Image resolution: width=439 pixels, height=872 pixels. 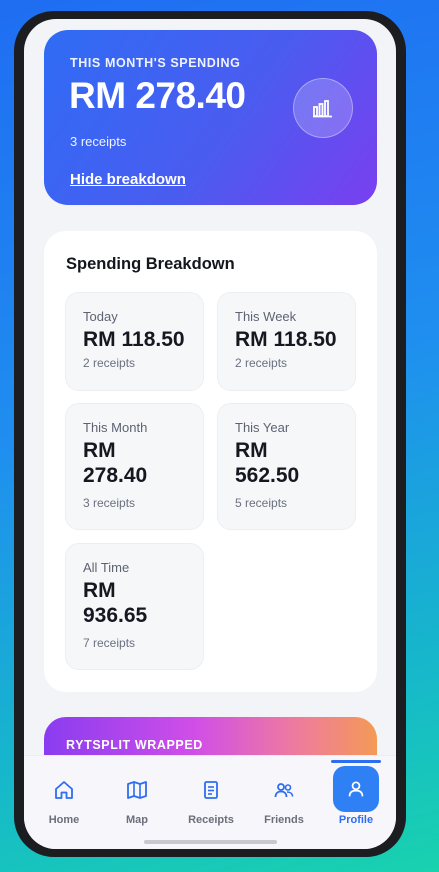 I want to click on tile-period: This Year, so click(x=262, y=427).